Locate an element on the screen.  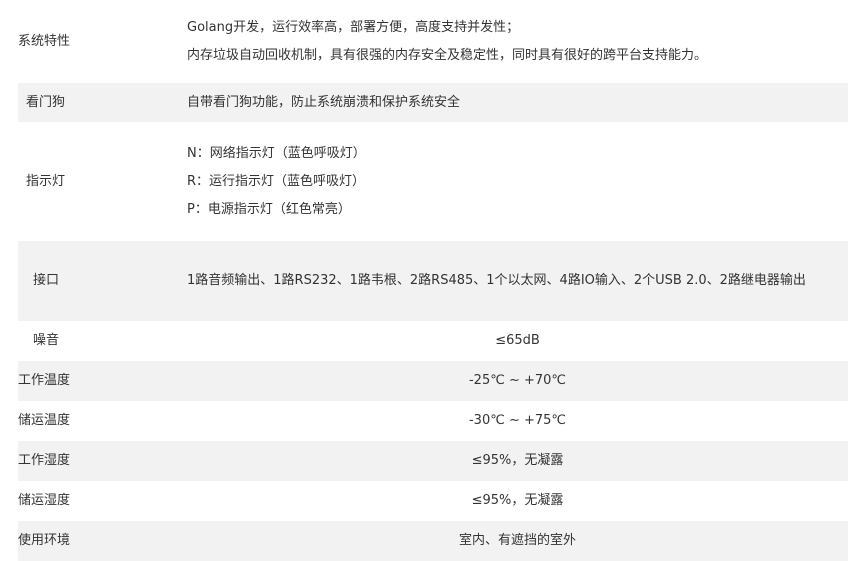
spec-value-line: 内存垃圾自动回收机制，具有很强的内存安全及稳定性，同时具有很好的跨平台支持能力。 is located at coordinates (447, 55).